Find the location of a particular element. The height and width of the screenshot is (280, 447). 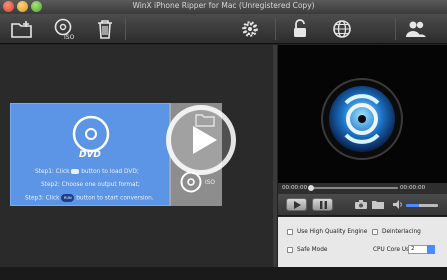

deinterlacing-label: Deinterlacing is located at coordinates (401, 232).